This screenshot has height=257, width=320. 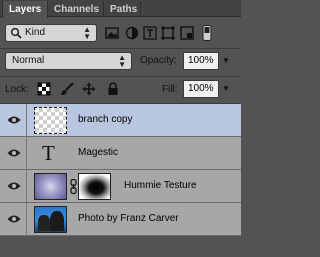 I want to click on layer-row-branch-copy: branch copy, so click(x=120, y=120).